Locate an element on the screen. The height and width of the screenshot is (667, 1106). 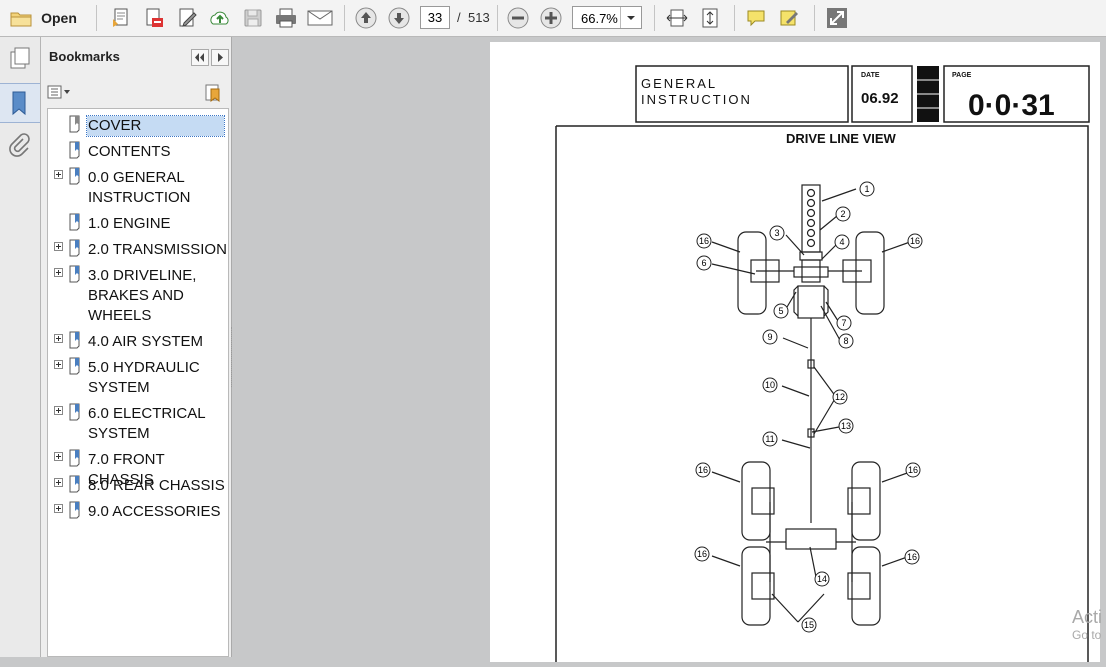
comment-button is located at coordinates (756, 18).